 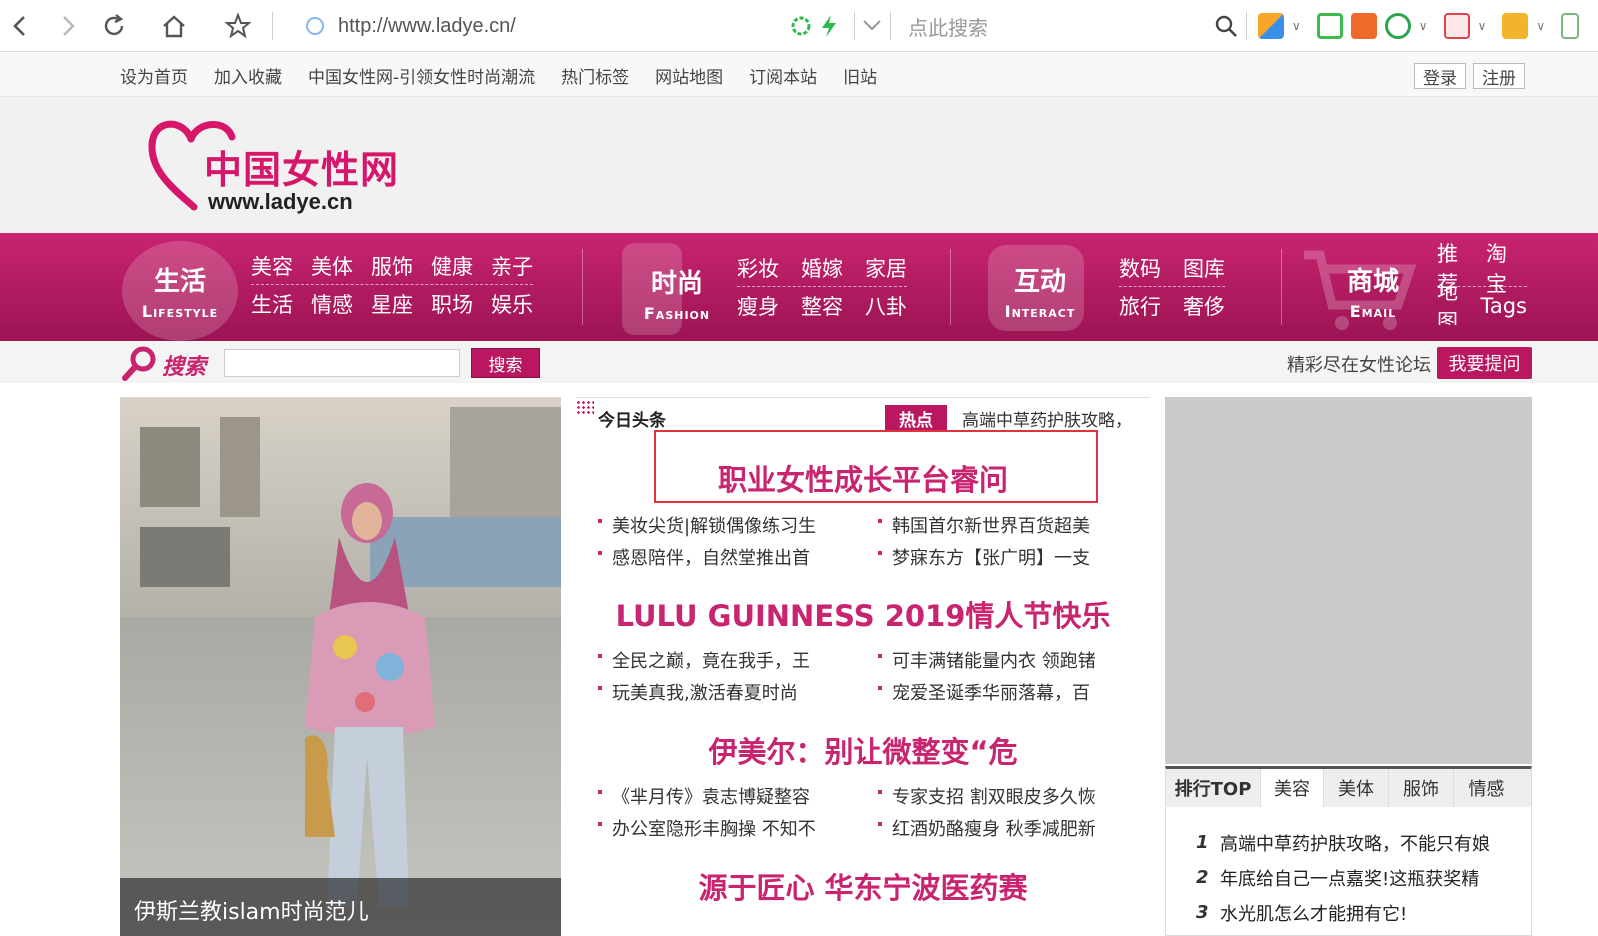 What do you see at coordinates (707, 828) in the screenshot?
I see `news-item: 办公室隐形丰胸操 不知不` at bounding box center [707, 828].